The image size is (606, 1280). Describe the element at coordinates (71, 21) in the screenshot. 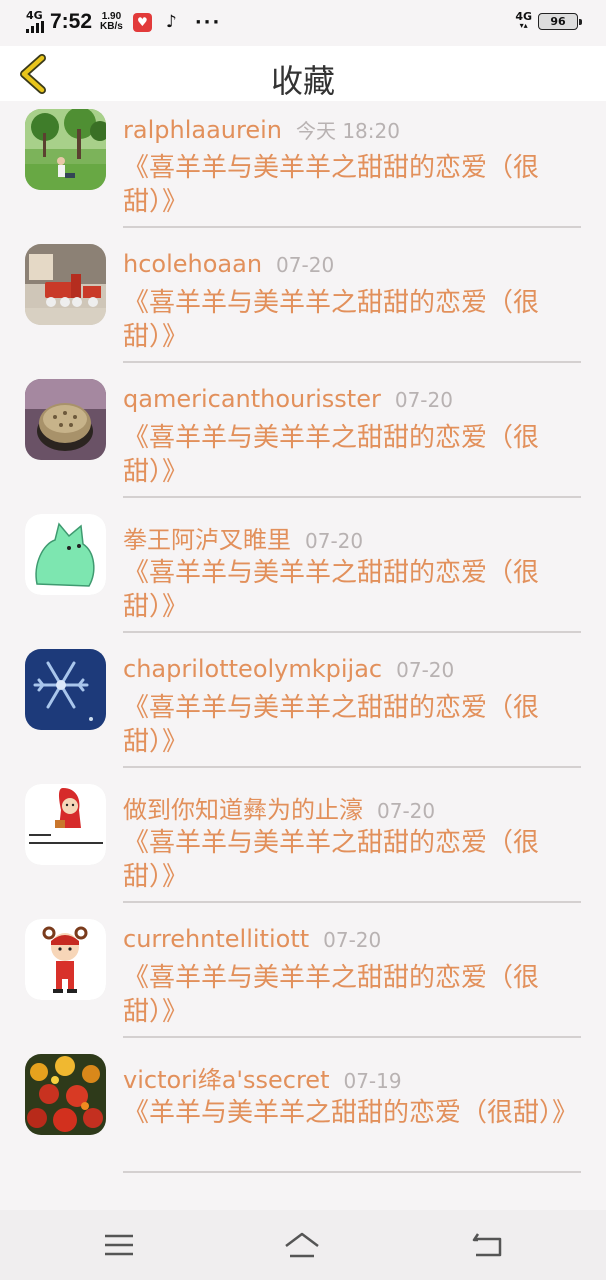

I see `clock: 7:52` at that location.